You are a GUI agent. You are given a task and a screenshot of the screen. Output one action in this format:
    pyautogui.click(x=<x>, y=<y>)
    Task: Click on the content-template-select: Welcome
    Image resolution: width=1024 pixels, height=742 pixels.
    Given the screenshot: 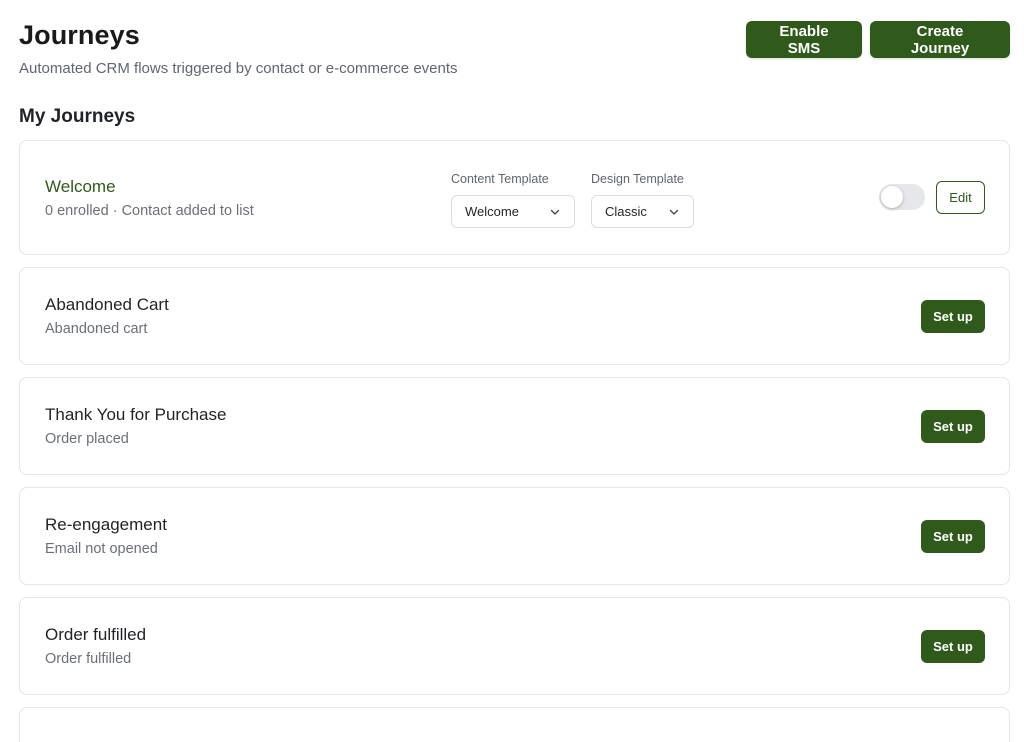 What is the action you would take?
    pyautogui.click(x=513, y=211)
    